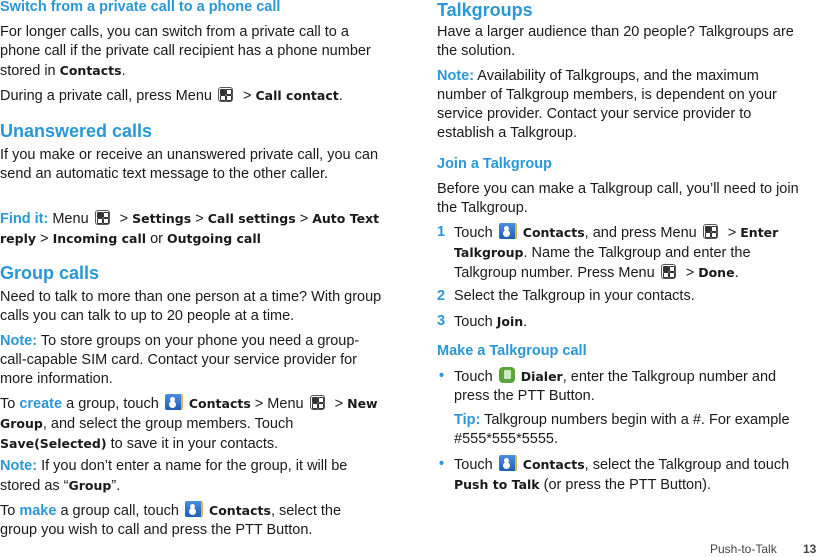 The width and height of the screenshot is (816, 557). Describe the element at coordinates (506, 375) in the screenshot. I see `dialer-icon` at that location.